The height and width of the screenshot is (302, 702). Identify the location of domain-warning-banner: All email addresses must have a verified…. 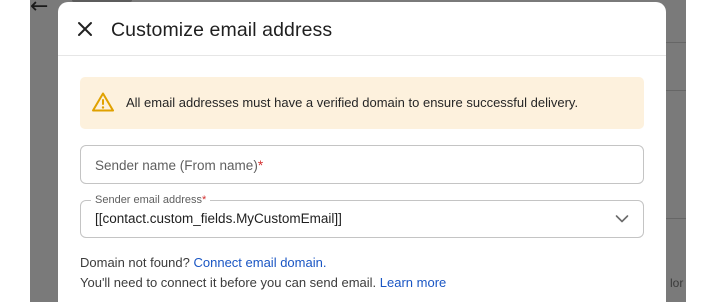
(362, 103).